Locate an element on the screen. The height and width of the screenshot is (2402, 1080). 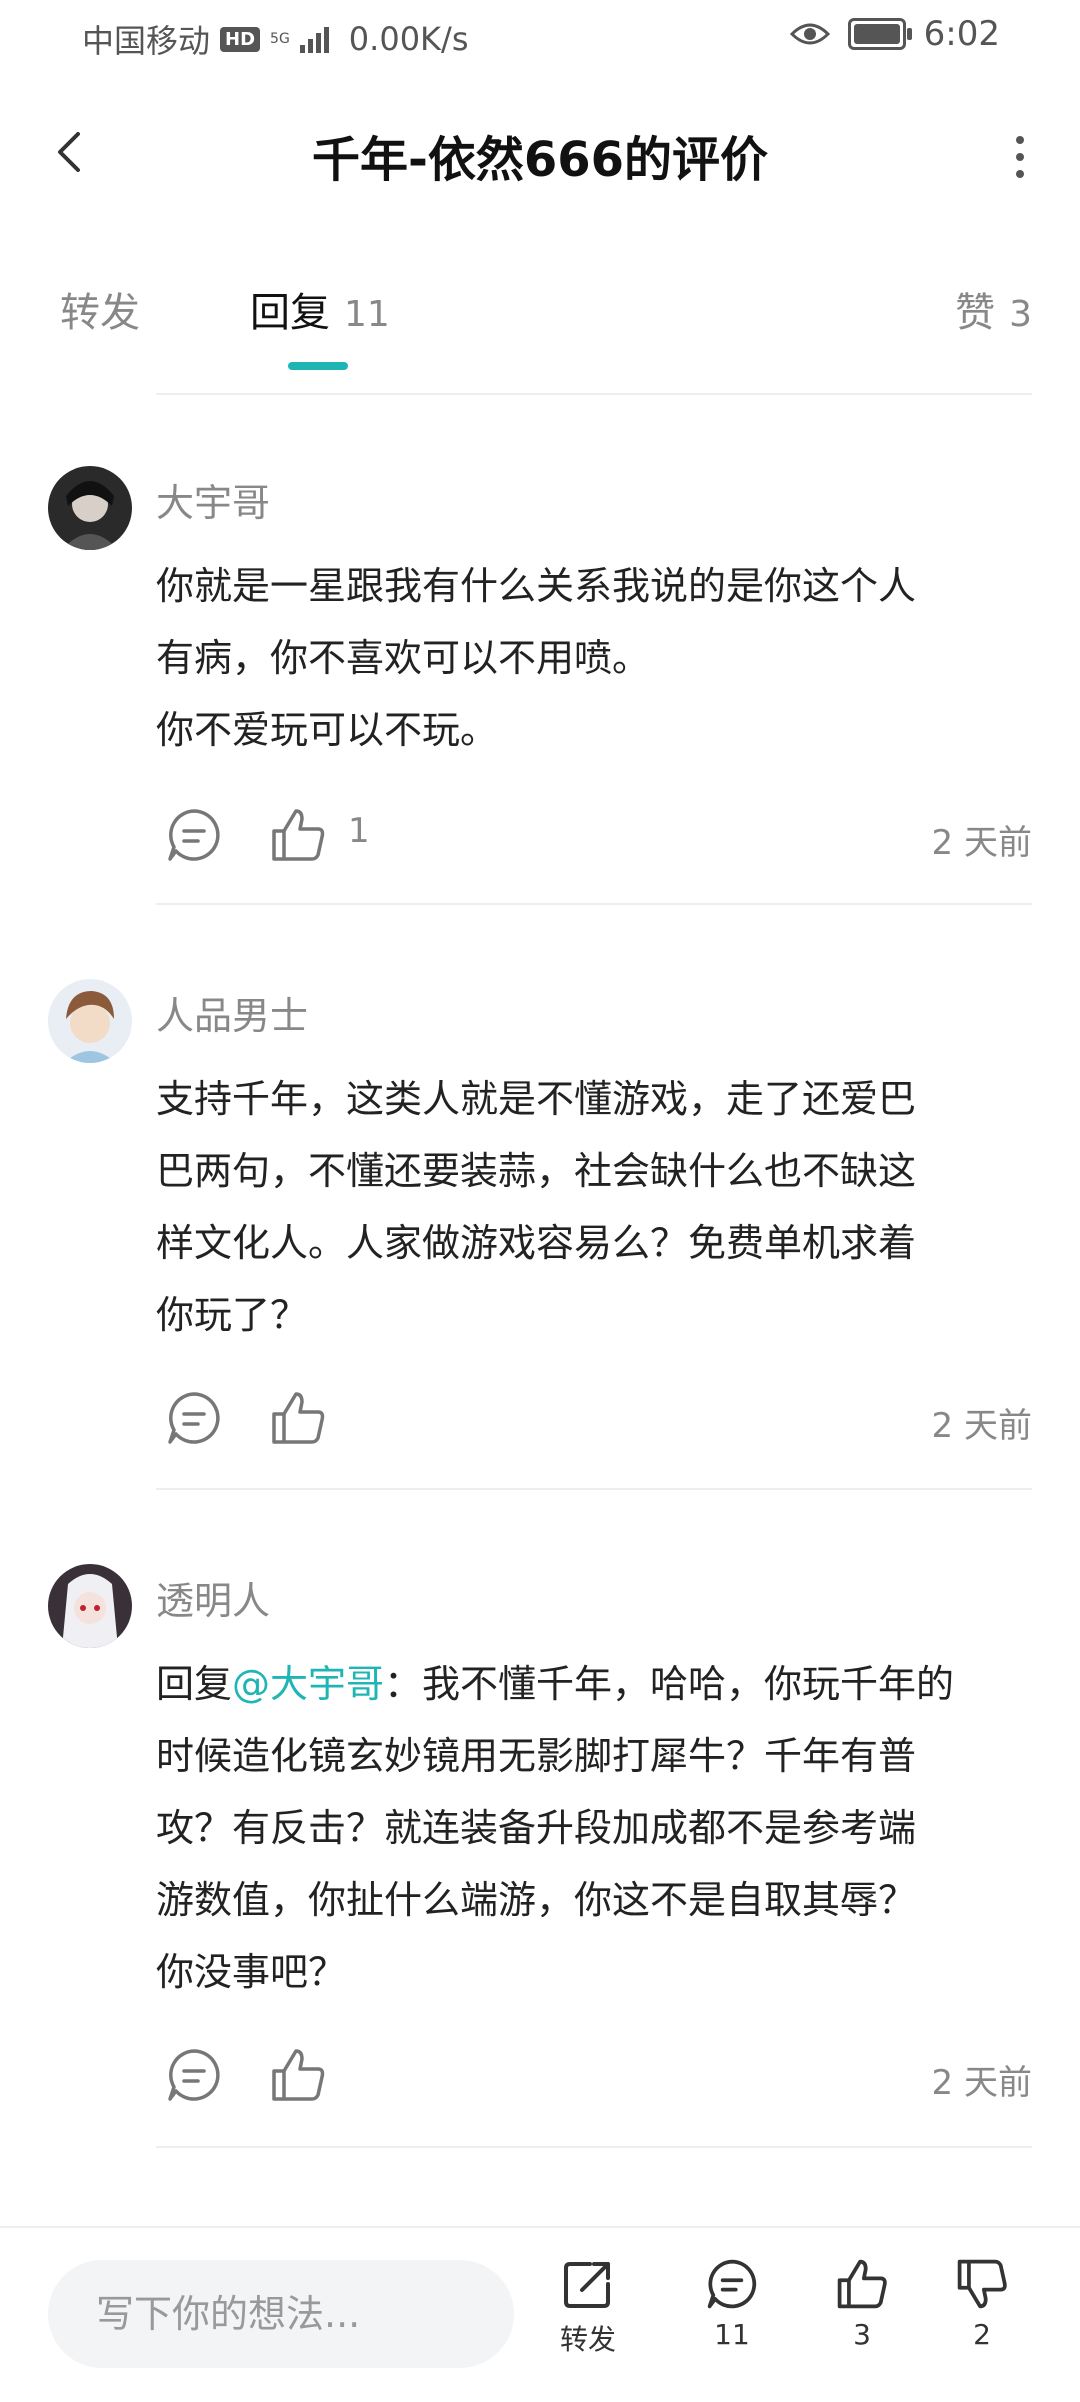
thumbs-down-icon is located at coordinates (982, 2284).